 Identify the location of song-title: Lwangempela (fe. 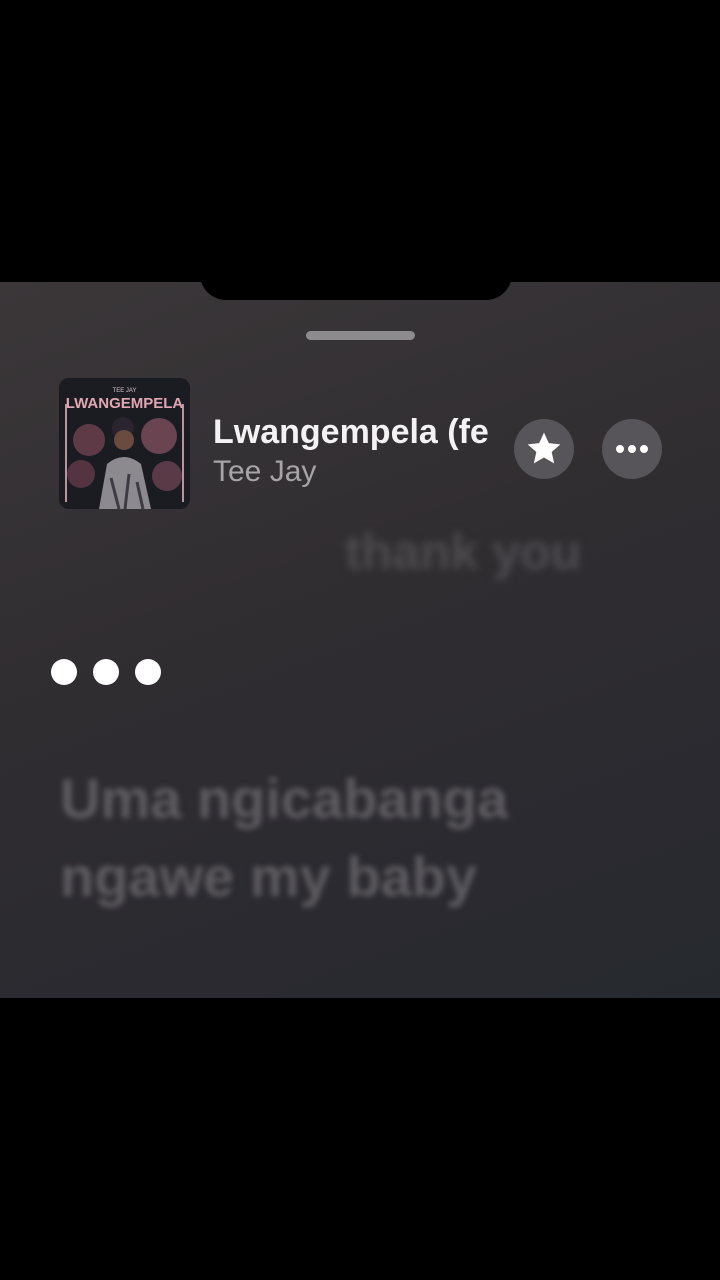
(359, 432).